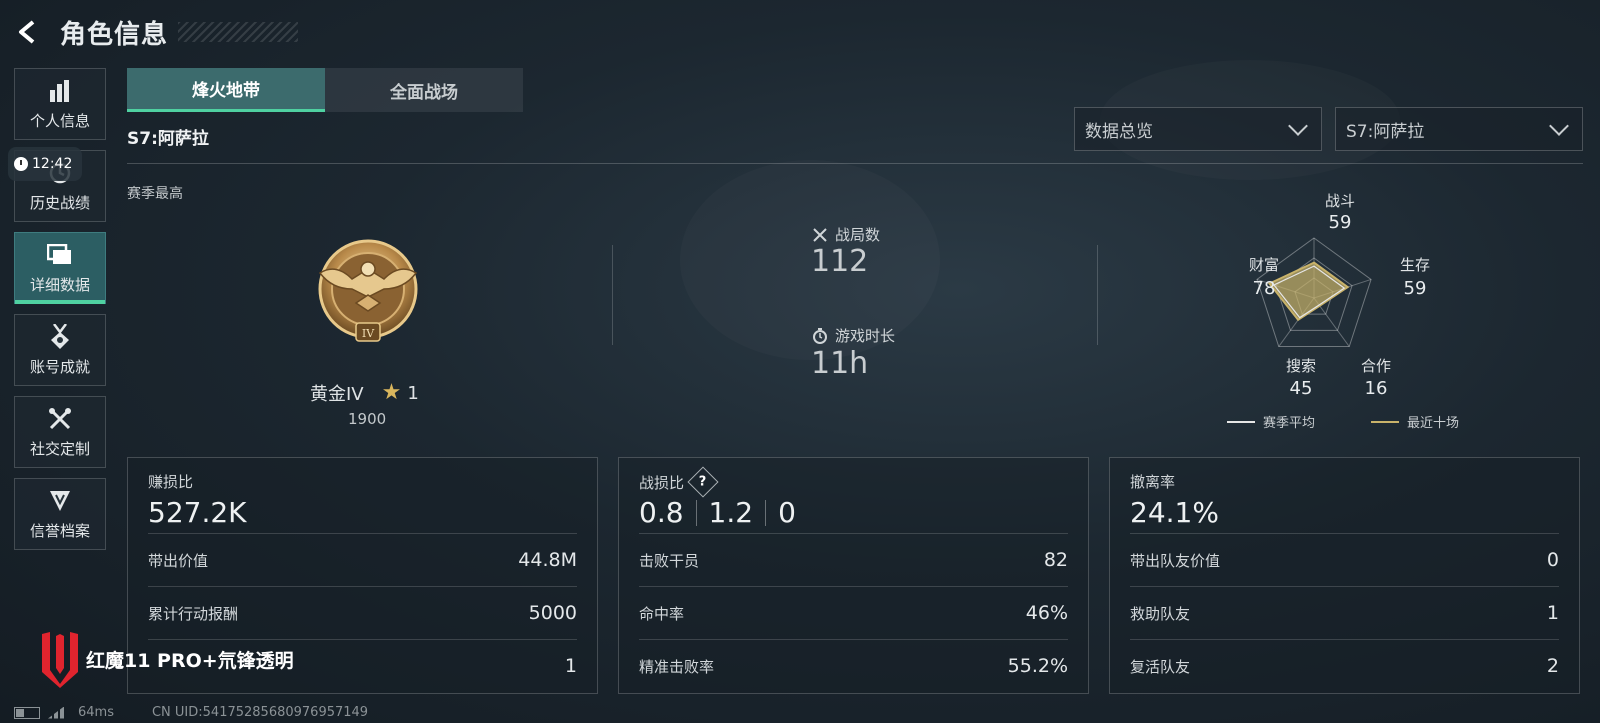 The image size is (1600, 723). I want to click on back-arrow-icon, so click(28, 32).